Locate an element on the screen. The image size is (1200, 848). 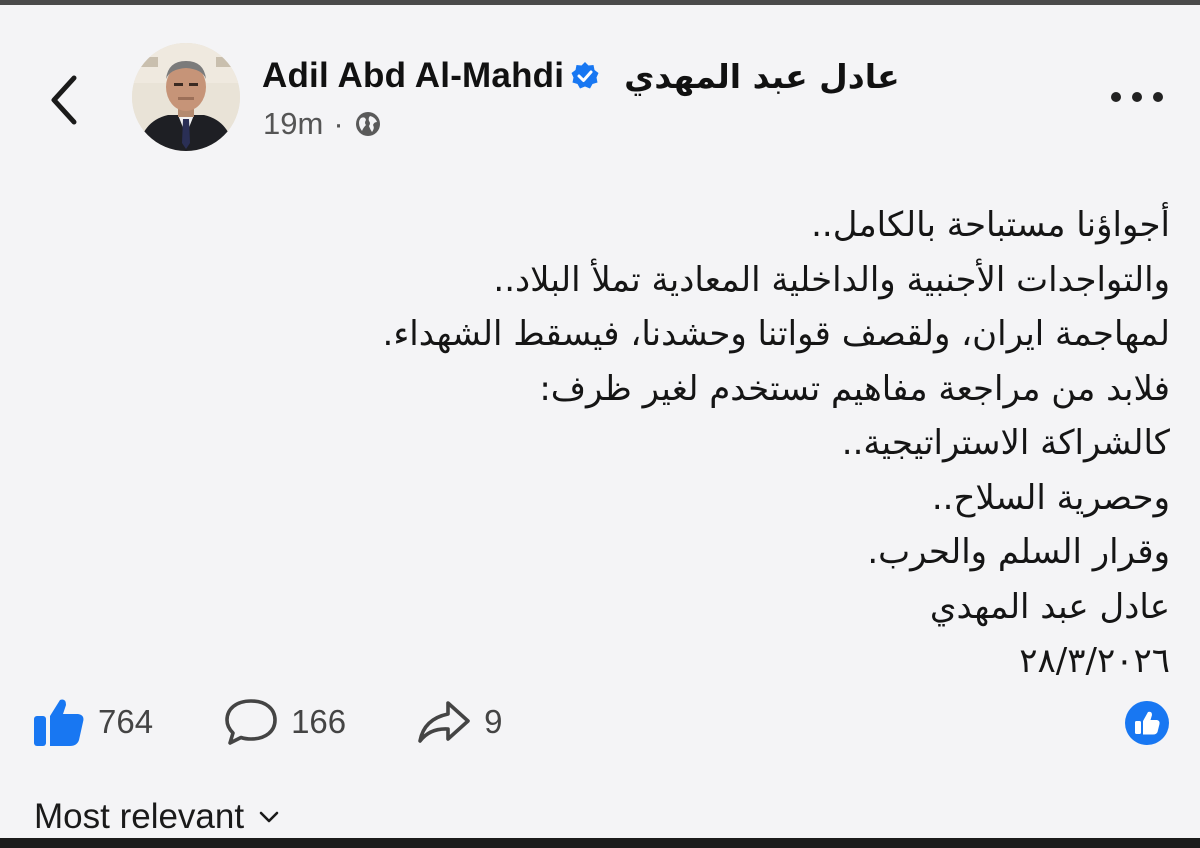
post-meta: 19m · is located at coordinates (322, 124).